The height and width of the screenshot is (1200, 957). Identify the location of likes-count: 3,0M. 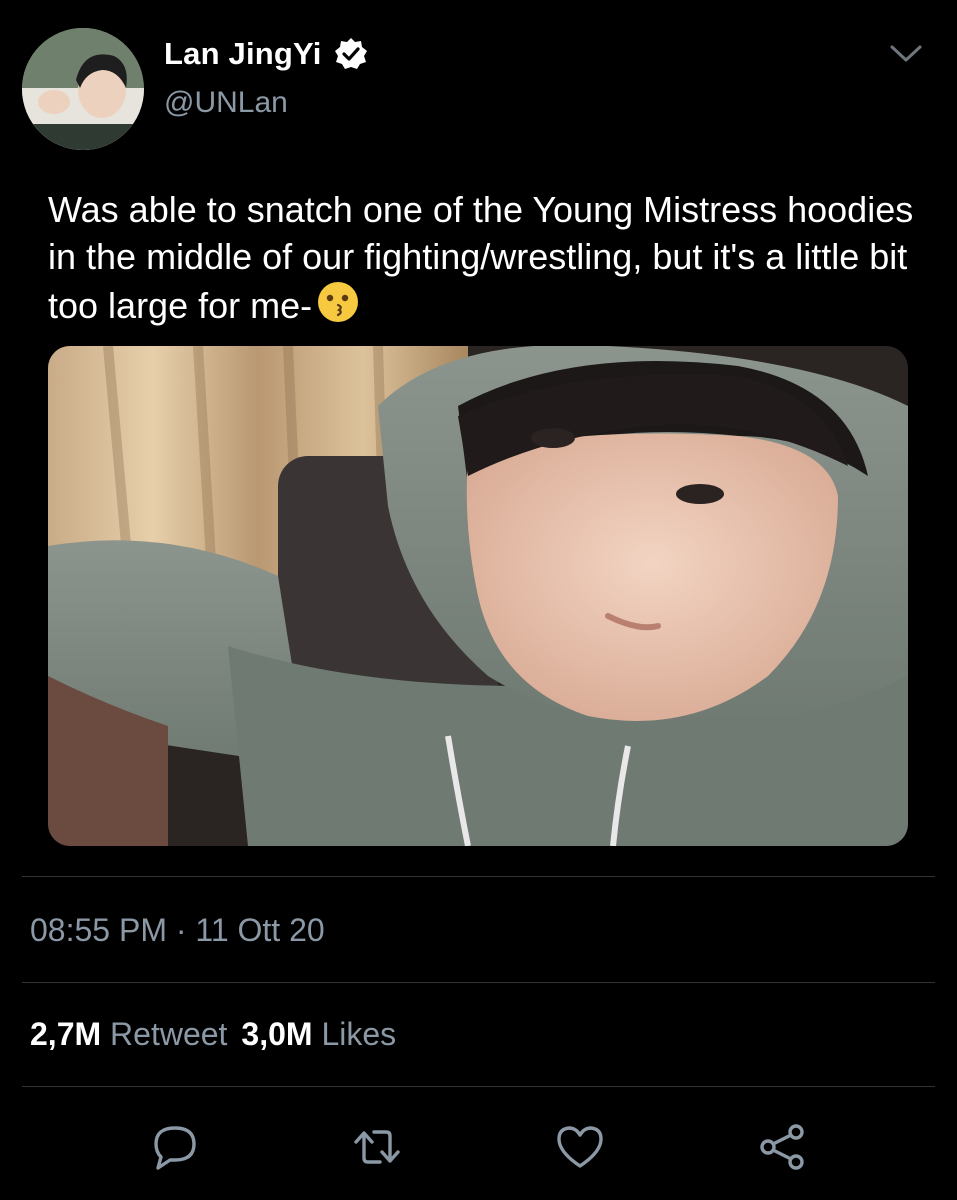
(277, 1034).